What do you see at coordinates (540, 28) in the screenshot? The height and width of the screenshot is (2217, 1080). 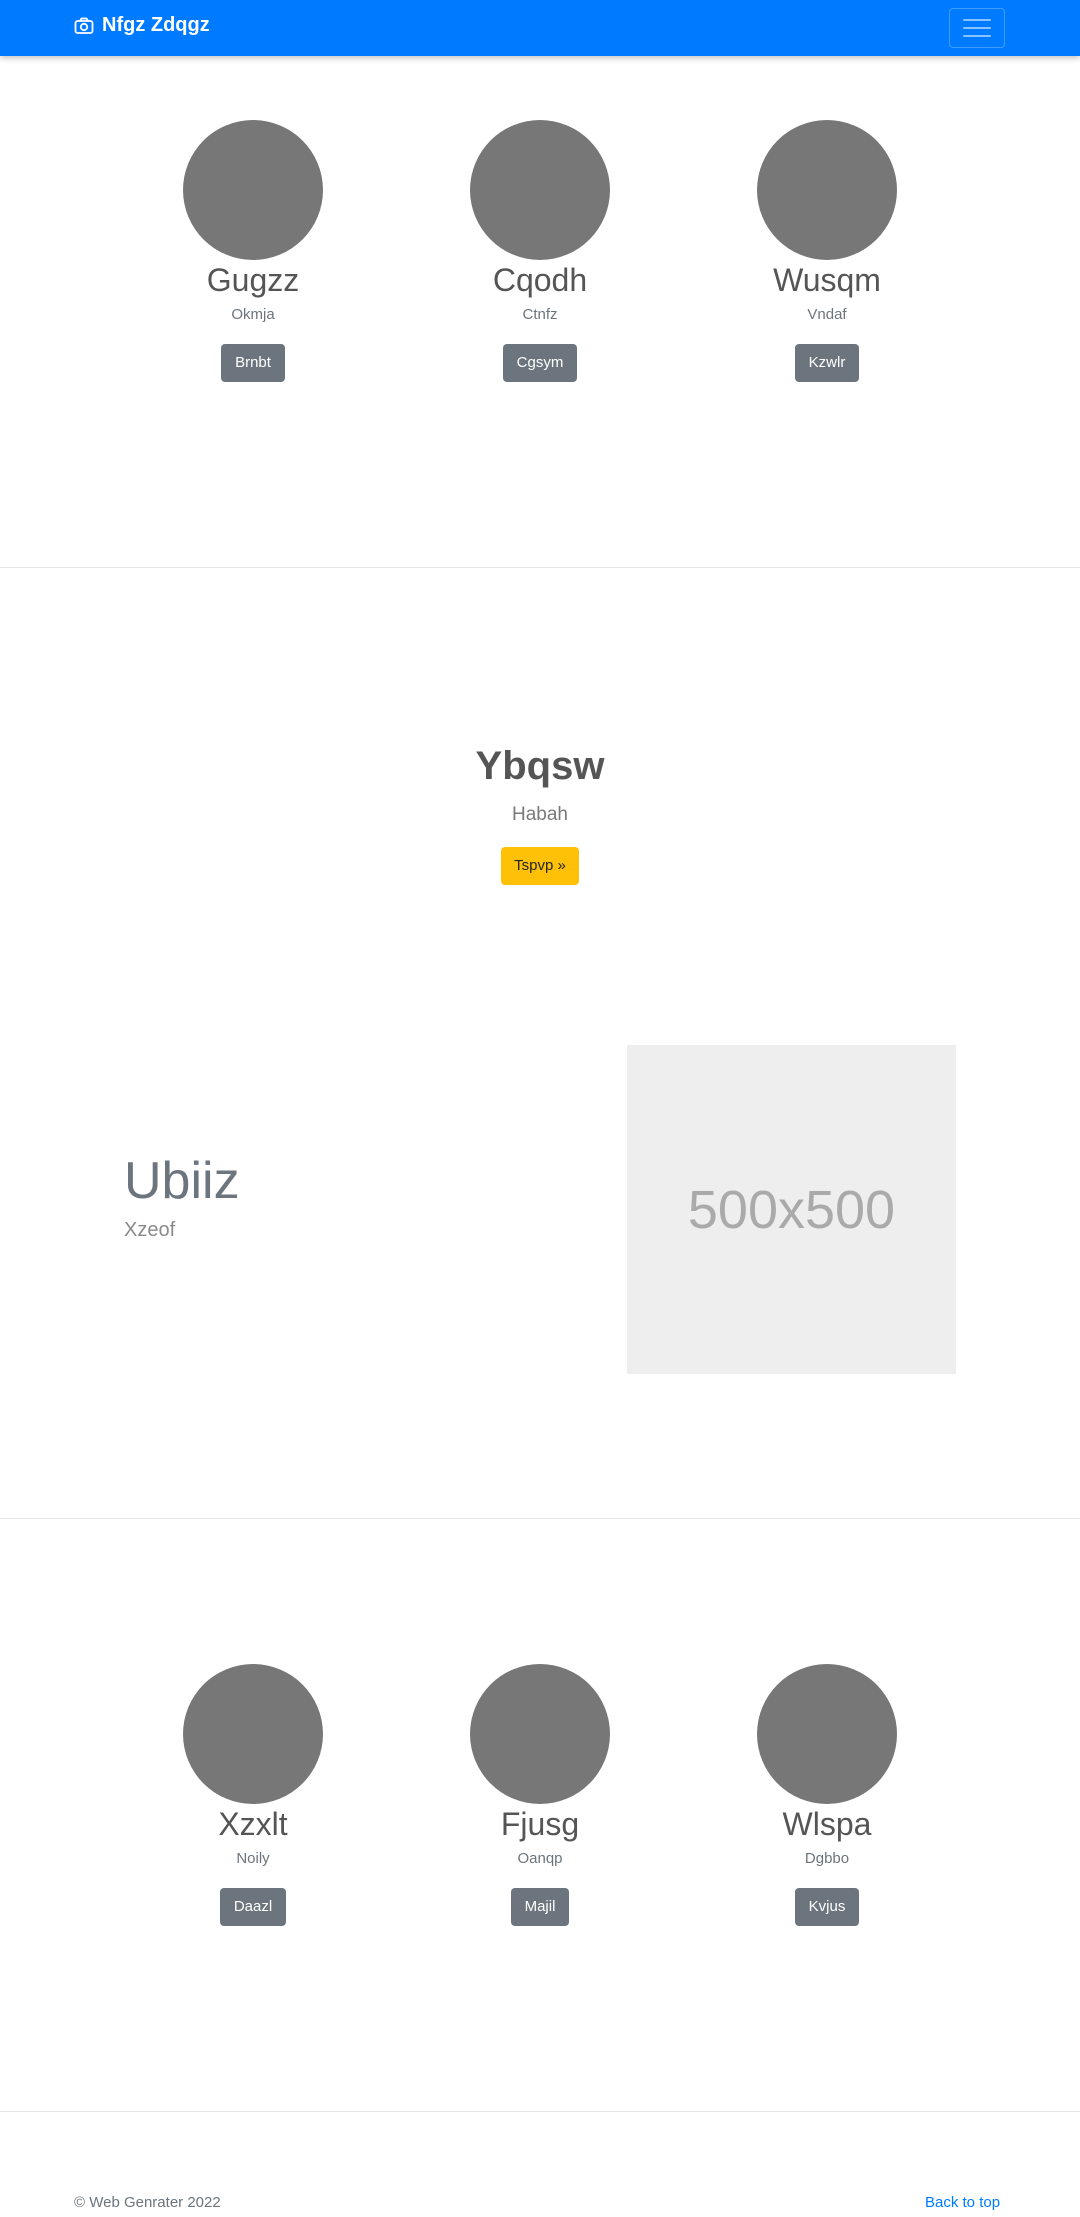 I see `navbar: Nfgz Zdqgz` at bounding box center [540, 28].